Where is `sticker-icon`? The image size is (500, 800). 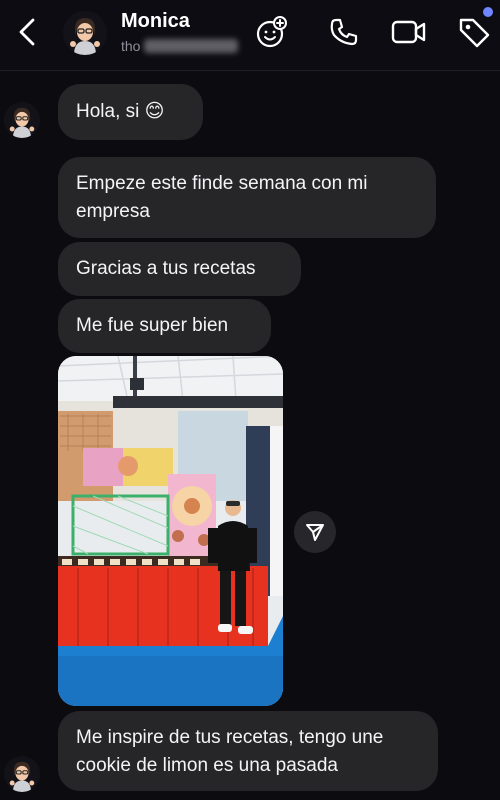
sticker-icon is located at coordinates (271, 32).